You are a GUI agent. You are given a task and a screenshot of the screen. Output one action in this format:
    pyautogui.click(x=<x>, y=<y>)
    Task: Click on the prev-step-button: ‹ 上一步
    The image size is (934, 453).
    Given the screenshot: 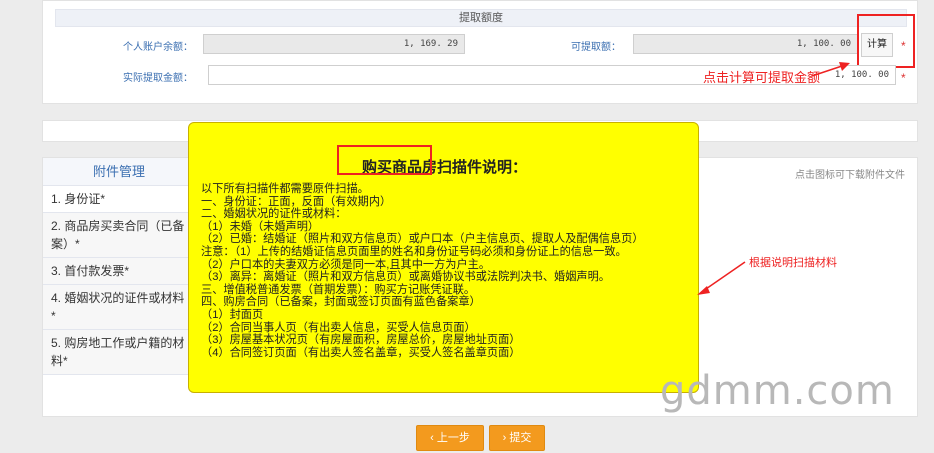 What is the action you would take?
    pyautogui.click(x=450, y=438)
    